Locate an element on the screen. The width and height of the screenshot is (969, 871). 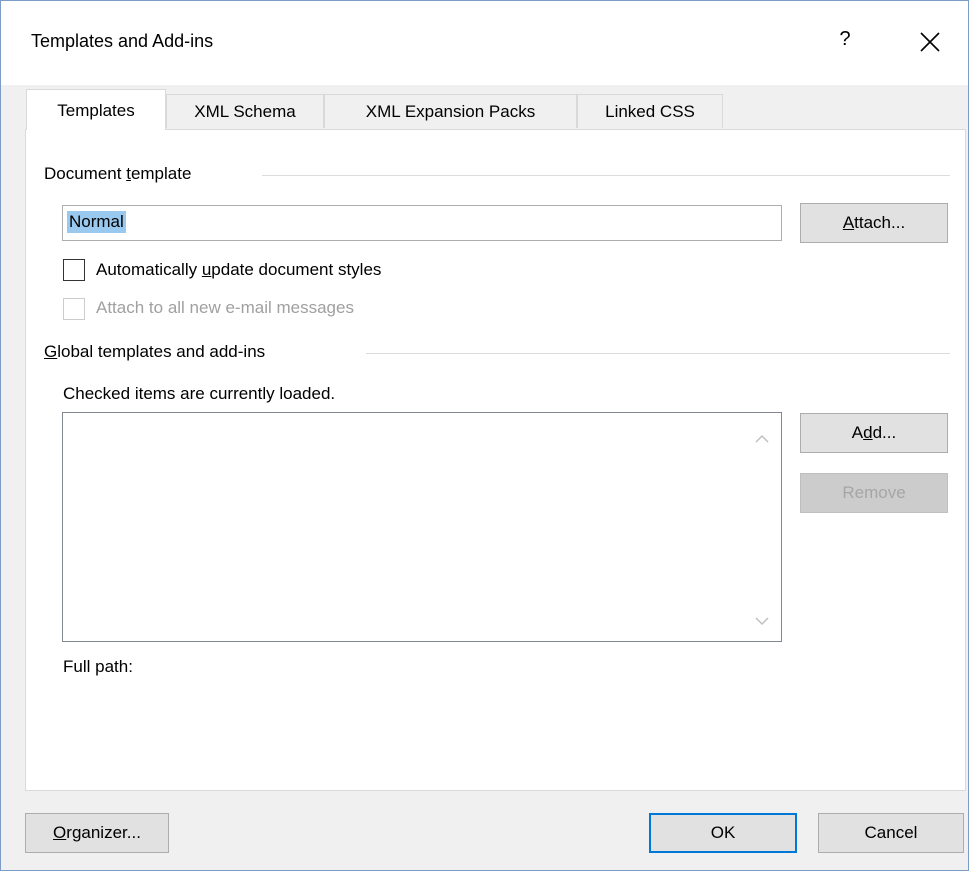
tab-xml-schema: XML Schema is located at coordinates (245, 111).